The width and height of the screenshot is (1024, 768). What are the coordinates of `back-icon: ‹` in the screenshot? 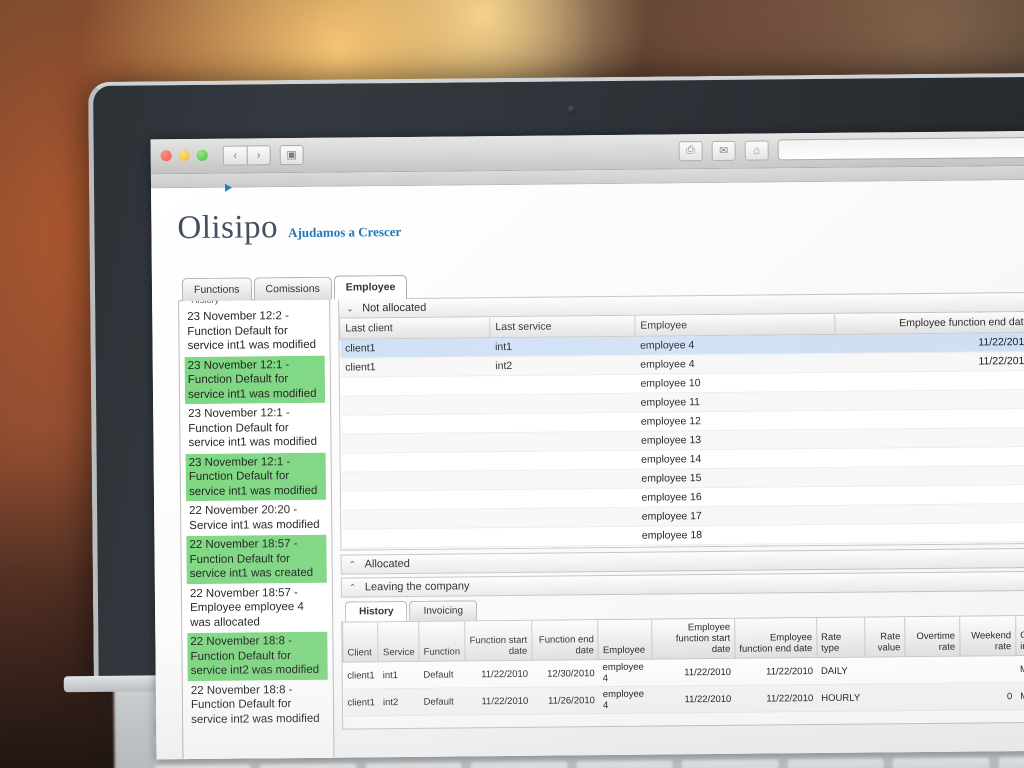 It's located at (234, 155).